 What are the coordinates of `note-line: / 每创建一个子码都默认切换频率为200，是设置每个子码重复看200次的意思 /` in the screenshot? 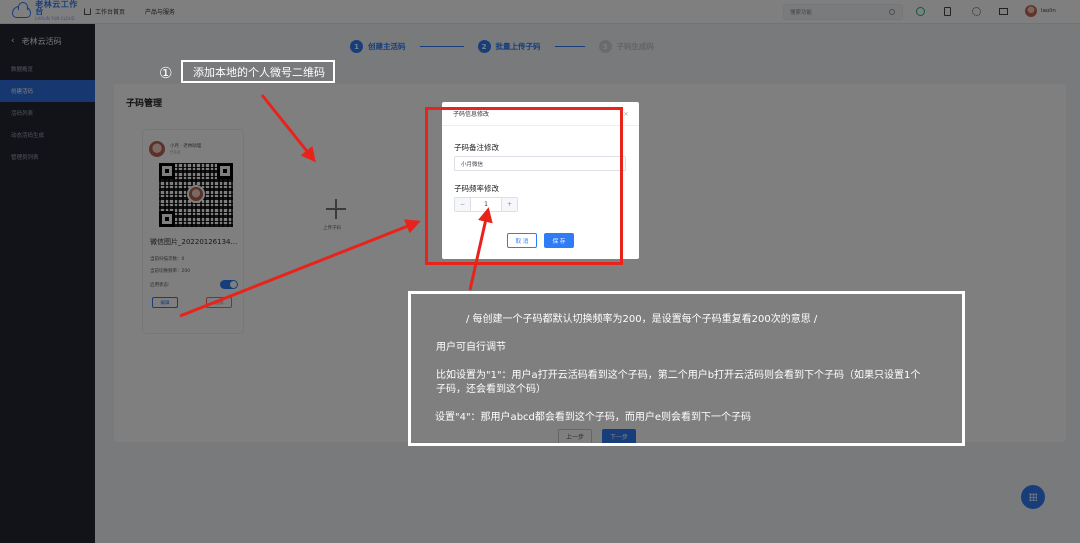 It's located at (642, 319).